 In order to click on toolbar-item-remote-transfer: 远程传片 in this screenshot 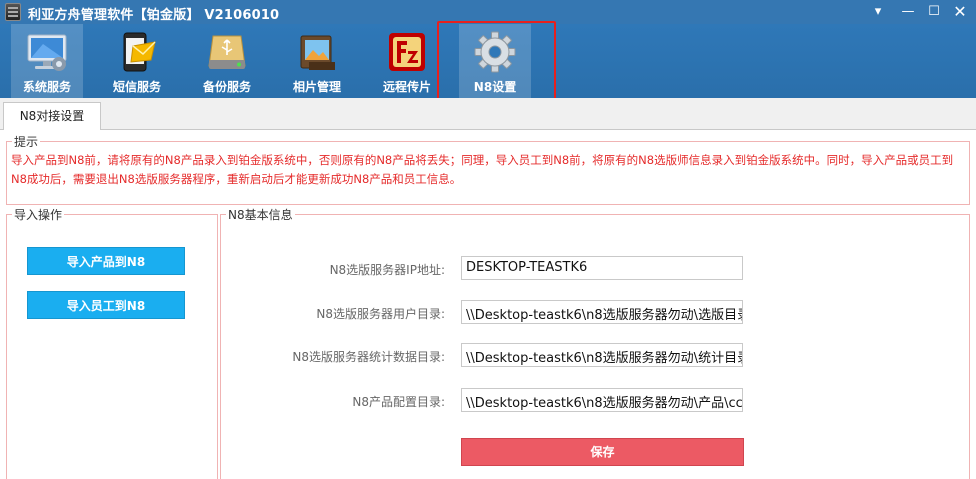, I will do `click(407, 61)`.